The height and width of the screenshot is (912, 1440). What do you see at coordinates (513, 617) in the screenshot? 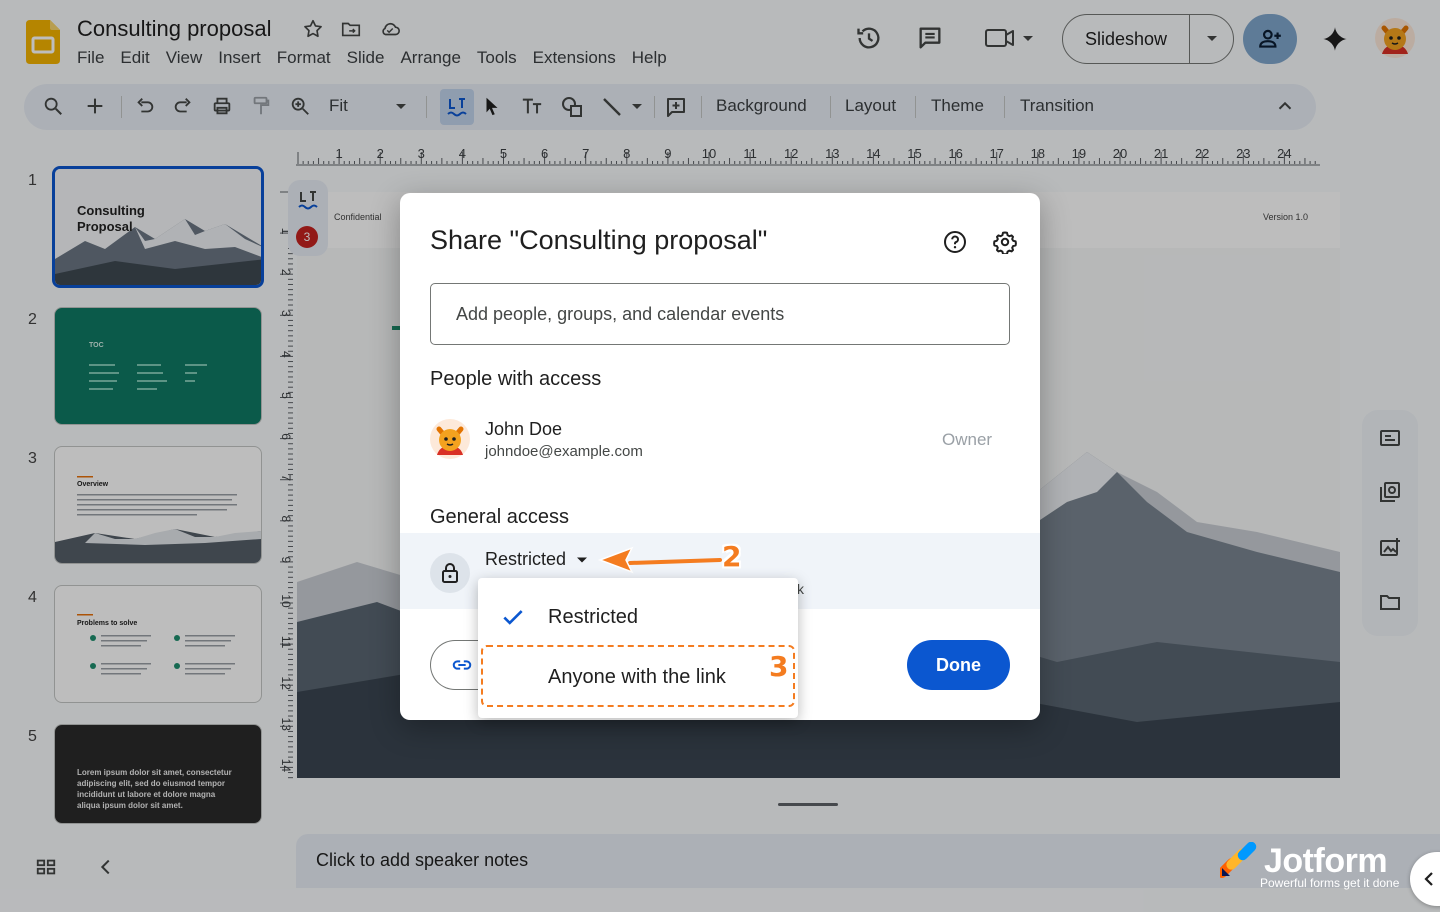
I see `checkmark-icon` at bounding box center [513, 617].